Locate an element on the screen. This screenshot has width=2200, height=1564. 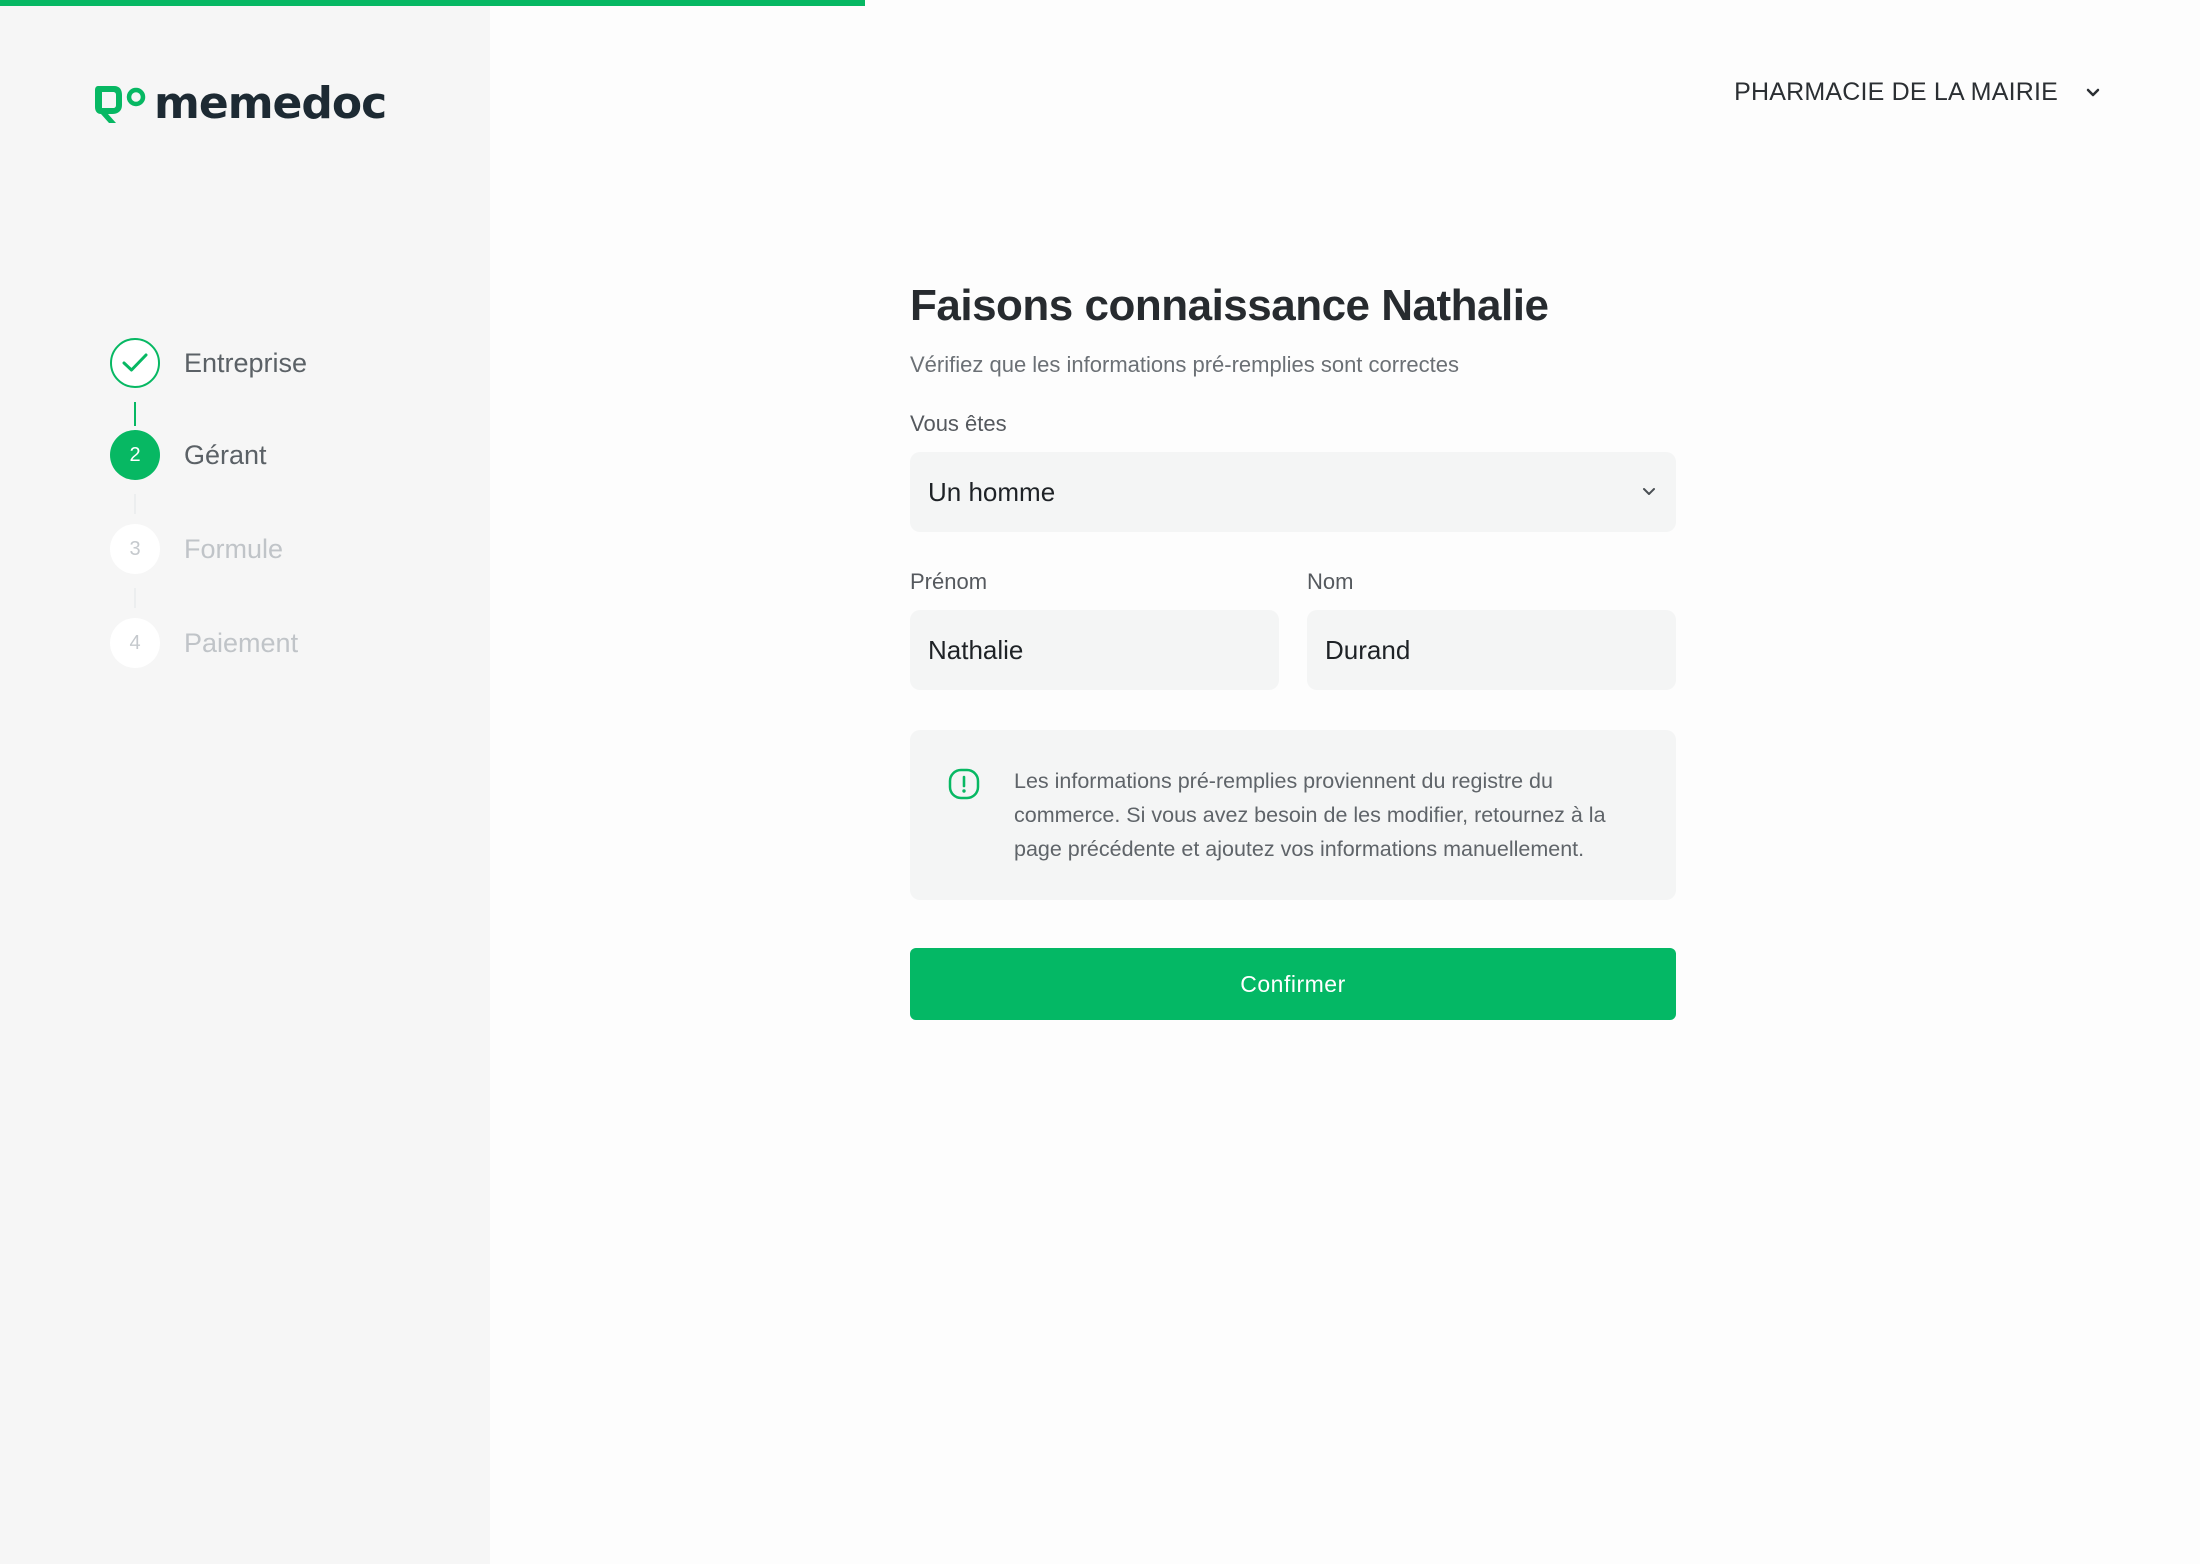
pharmacy-selector: PHARMACIE DE LA MAIRIE is located at coordinates (1917, 92).